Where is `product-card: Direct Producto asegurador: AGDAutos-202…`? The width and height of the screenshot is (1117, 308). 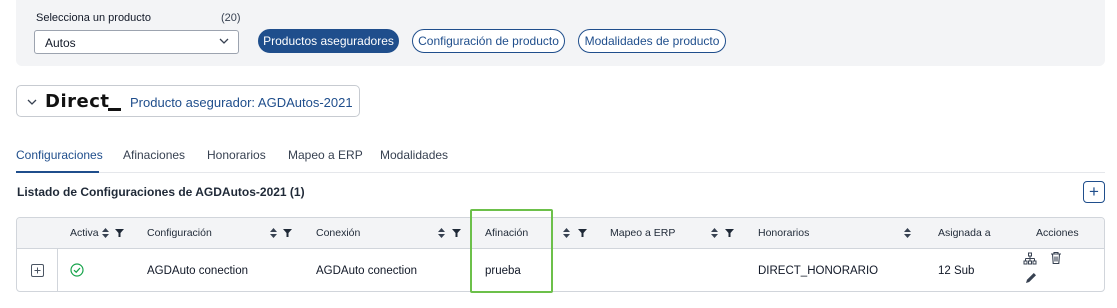
product-card: Direct Producto asegurador: AGDAutos-202… is located at coordinates (188, 101).